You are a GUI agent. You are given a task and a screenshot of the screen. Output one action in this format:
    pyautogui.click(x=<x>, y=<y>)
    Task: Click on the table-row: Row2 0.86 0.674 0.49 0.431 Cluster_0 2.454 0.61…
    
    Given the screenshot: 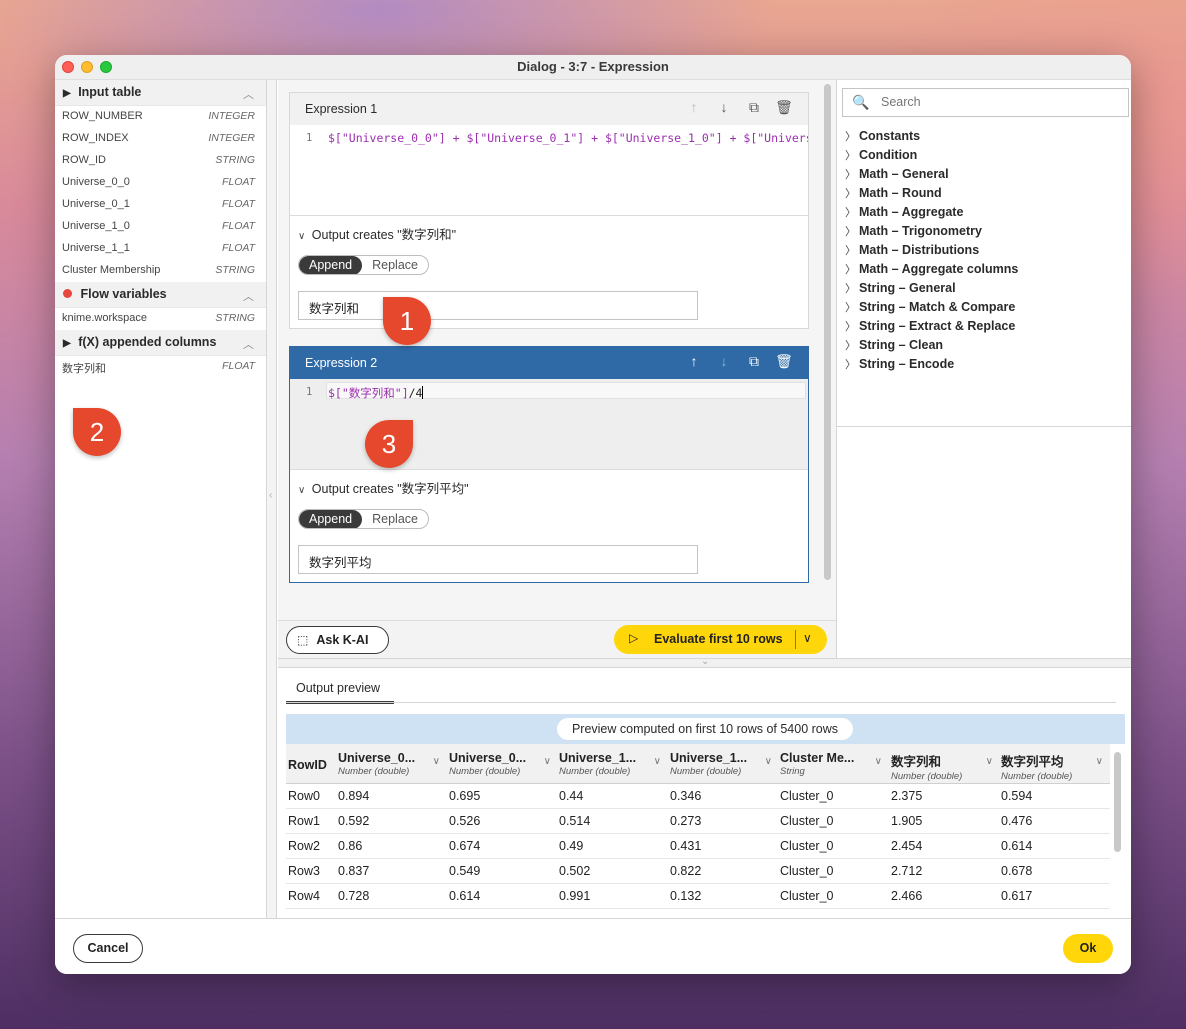 What is the action you would take?
    pyautogui.click(x=698, y=846)
    